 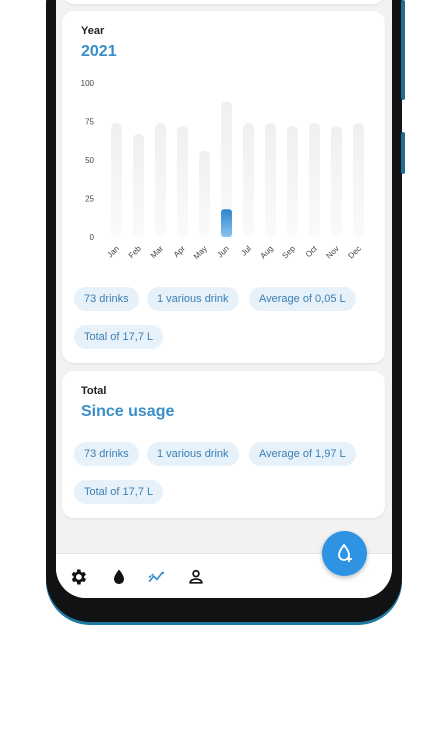 What do you see at coordinates (196, 577) in the screenshot?
I see `person-icon` at bounding box center [196, 577].